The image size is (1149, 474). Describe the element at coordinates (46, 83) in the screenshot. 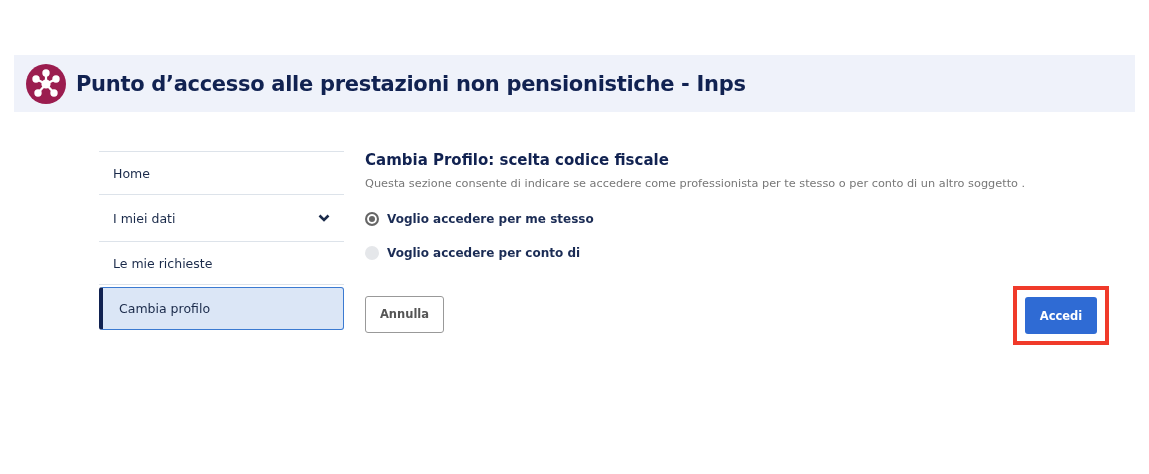

I see `logo-icon` at that location.